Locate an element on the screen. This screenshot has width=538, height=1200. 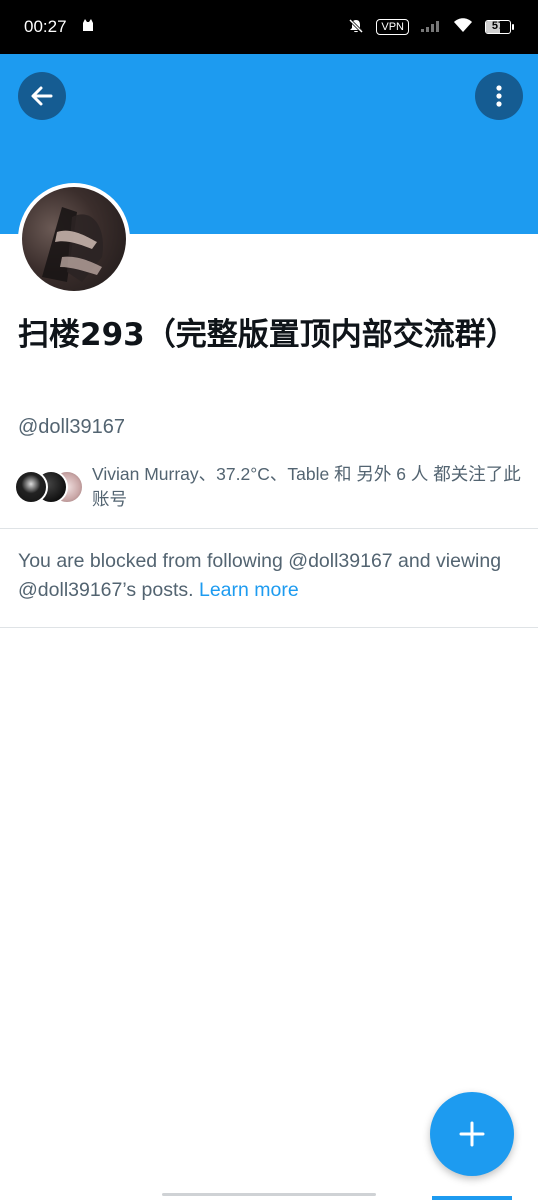
more-options-button is located at coordinates (499, 96).